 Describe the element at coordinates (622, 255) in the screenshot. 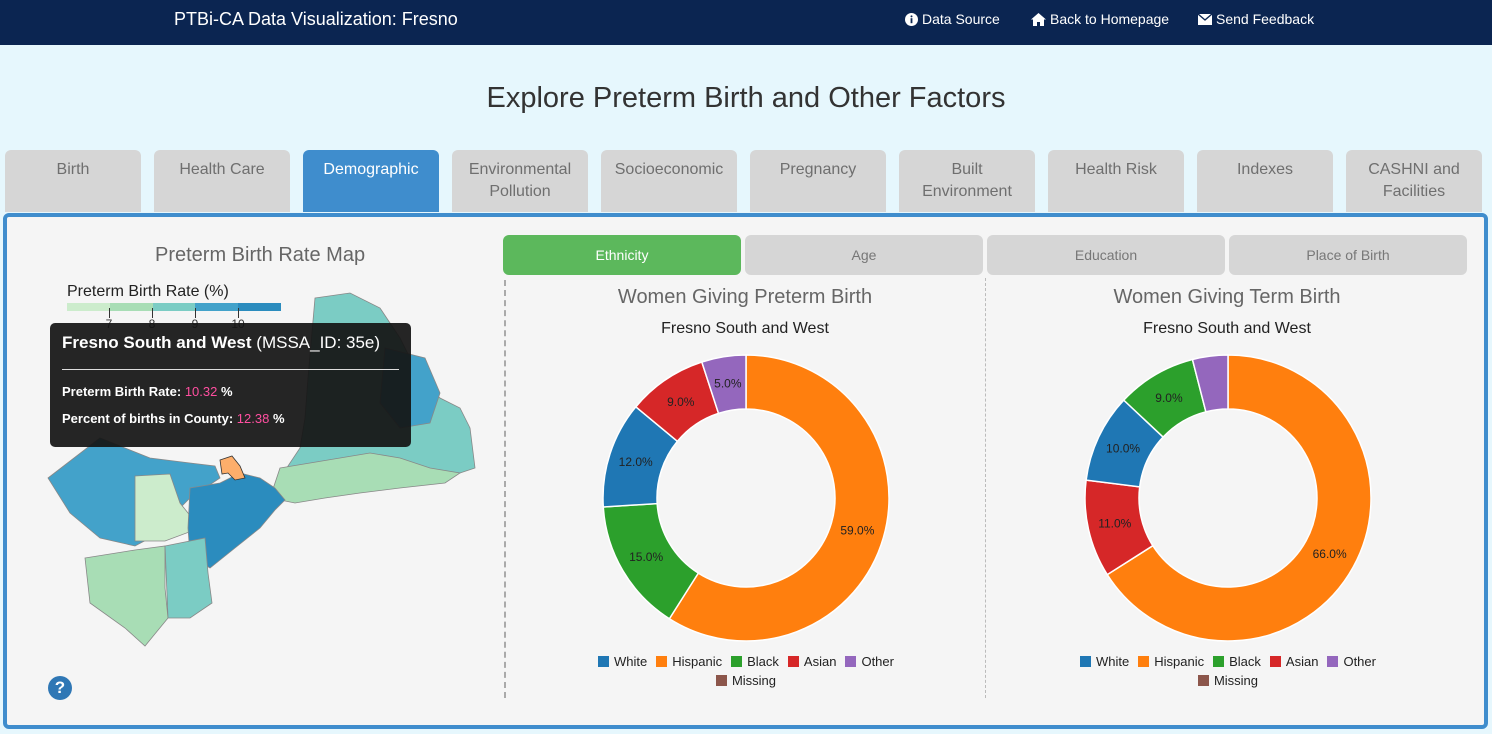

I see `subtab-ethnicity: Ethnicity` at that location.